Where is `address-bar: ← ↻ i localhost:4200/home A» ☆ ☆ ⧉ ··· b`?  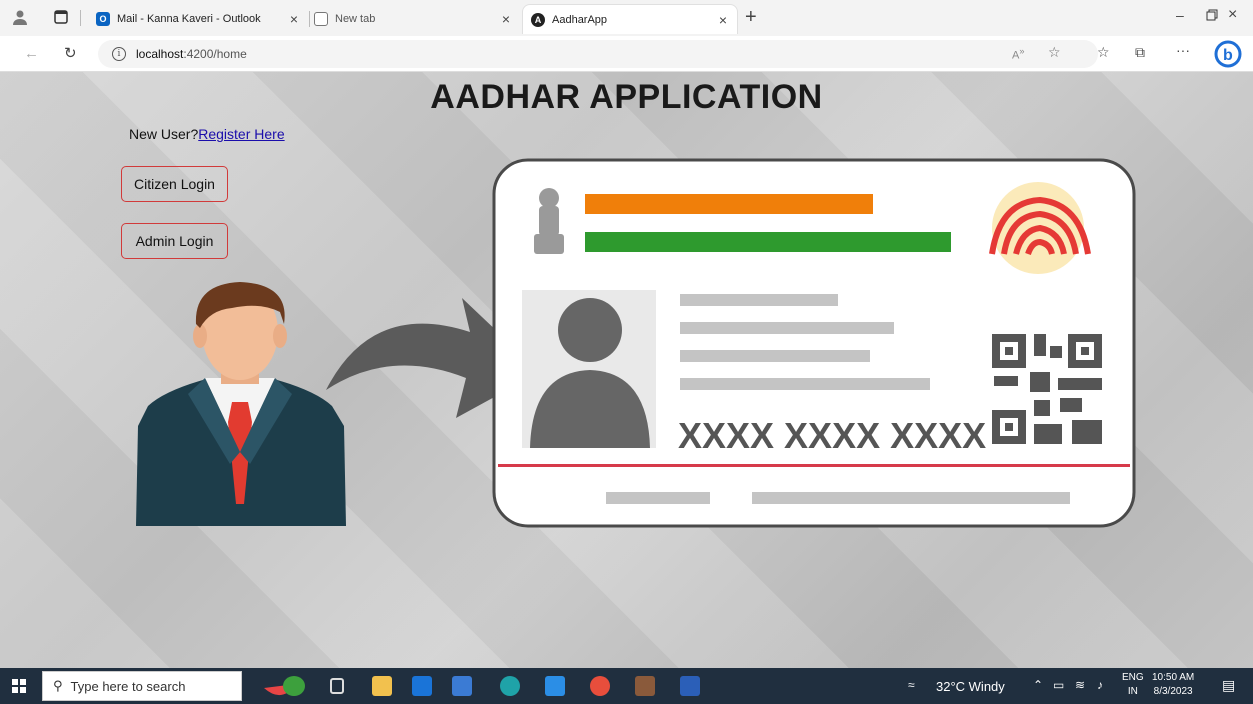
address-bar: ← ↻ i localhost:4200/home A» ☆ ☆ ⧉ ··· b is located at coordinates (626, 54).